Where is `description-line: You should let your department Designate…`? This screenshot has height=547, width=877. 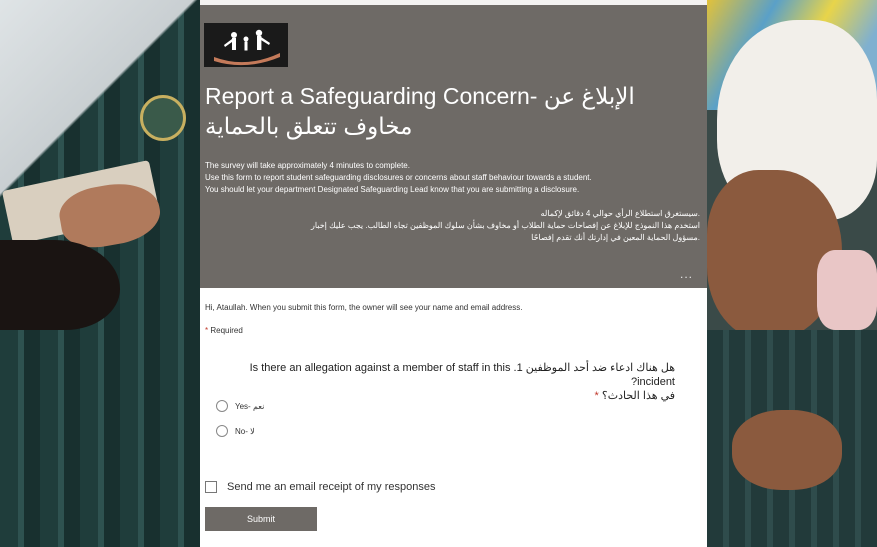 description-line: You should let your department Designate… is located at coordinates (392, 189).